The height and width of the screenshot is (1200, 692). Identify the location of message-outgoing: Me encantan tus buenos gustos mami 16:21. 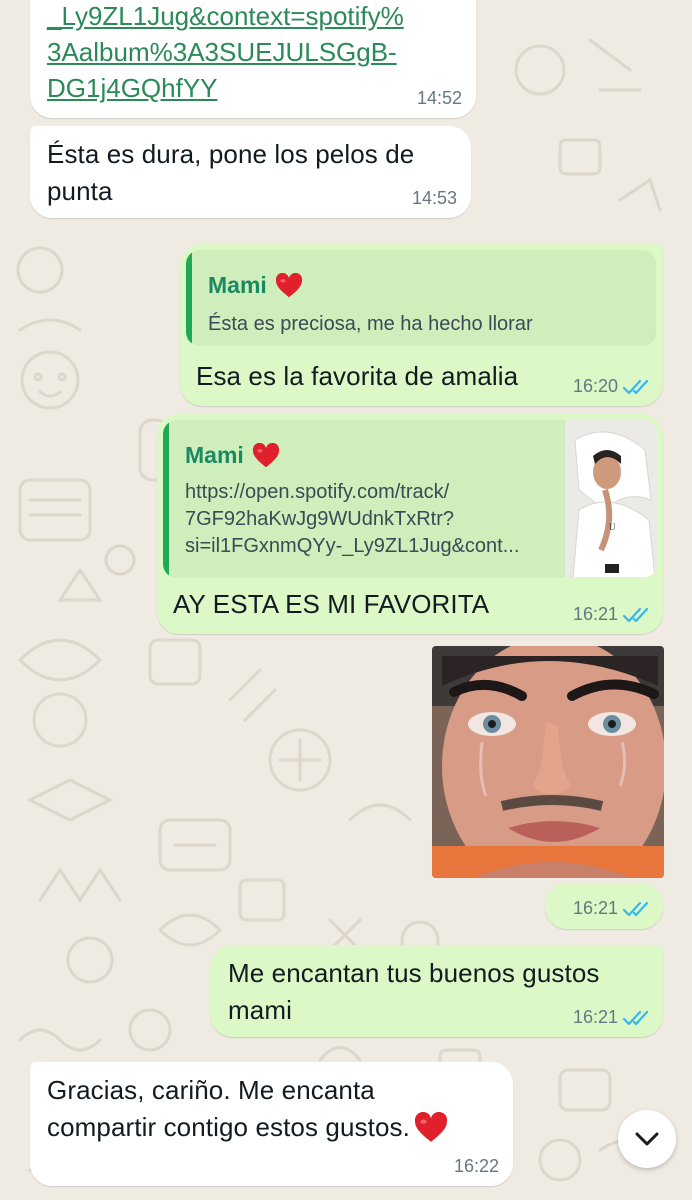
(436, 991).